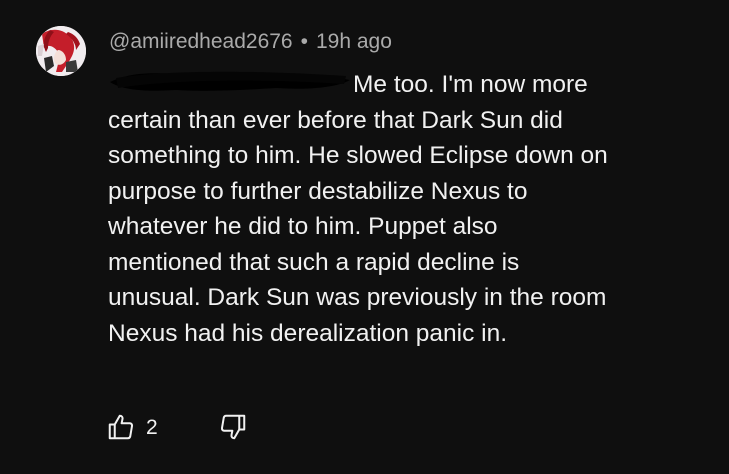 This screenshot has width=729, height=474. I want to click on author-name: @amiiredhead2676, so click(201, 41).